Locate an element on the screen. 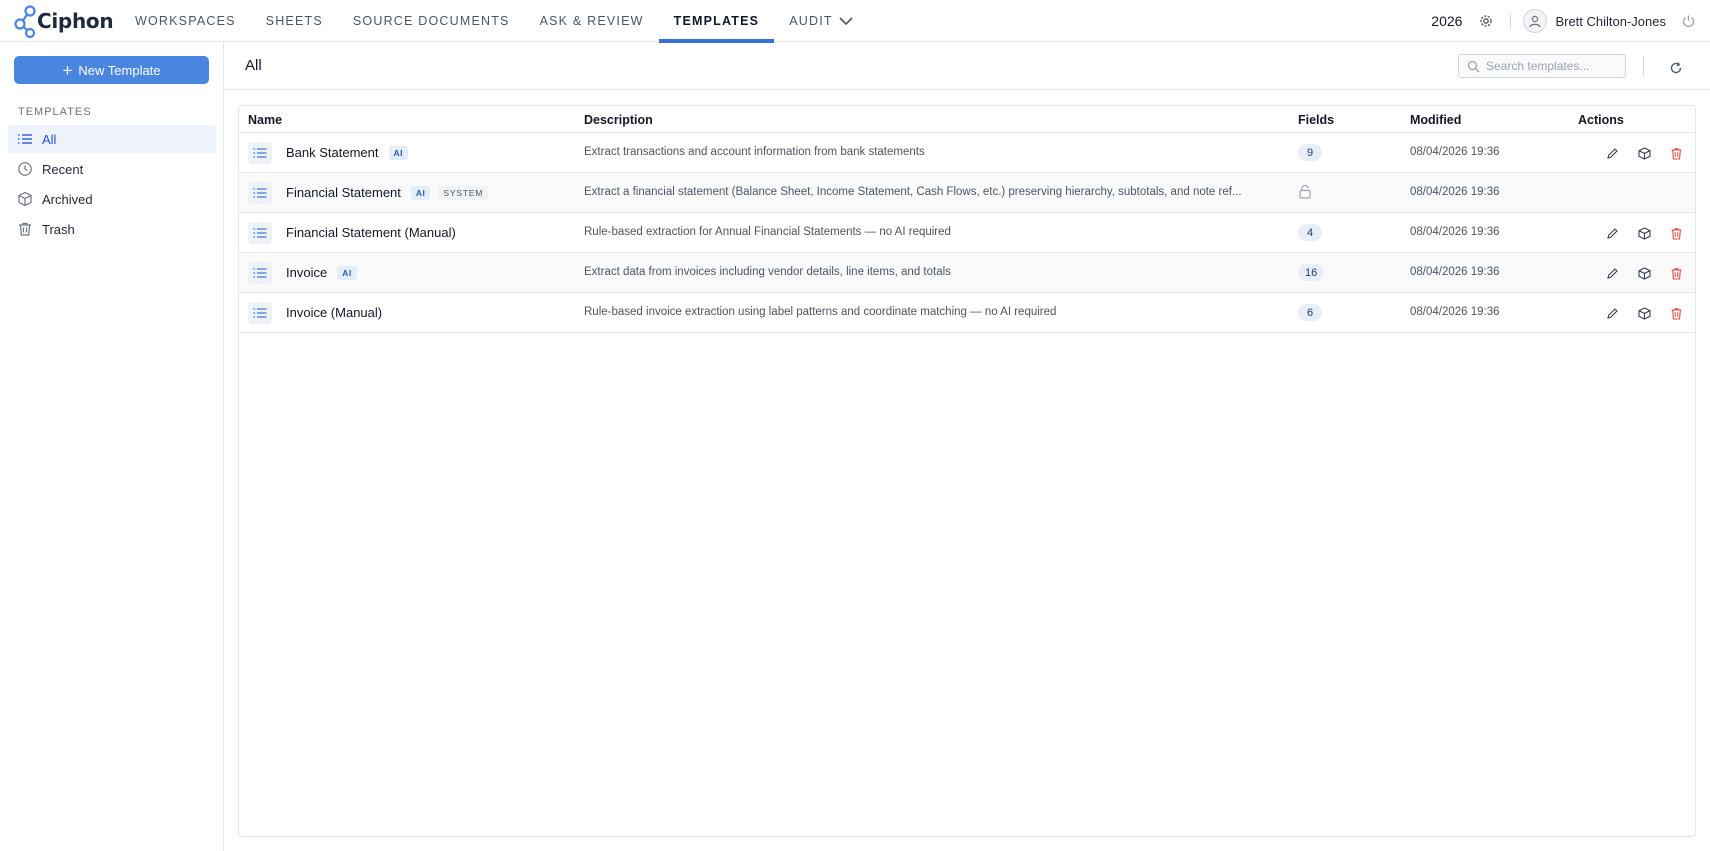  page-title: All is located at coordinates (253, 65).